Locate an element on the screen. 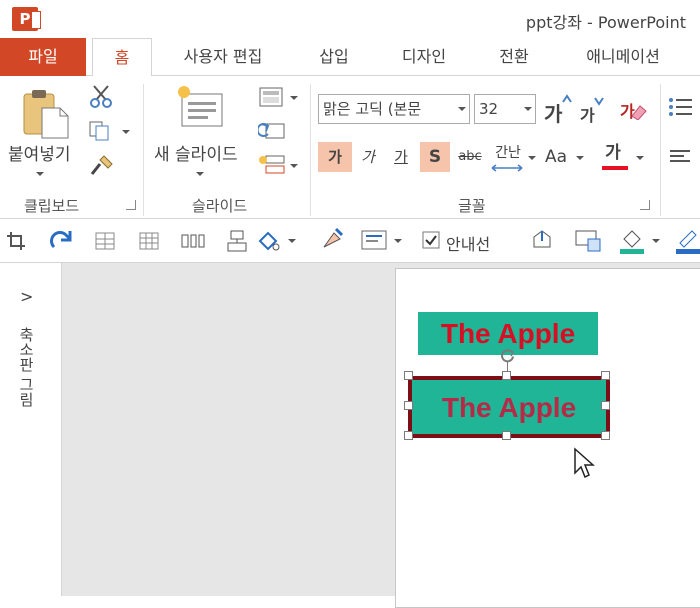 This screenshot has width=700, height=608. crop-icon is located at coordinates (16, 241).